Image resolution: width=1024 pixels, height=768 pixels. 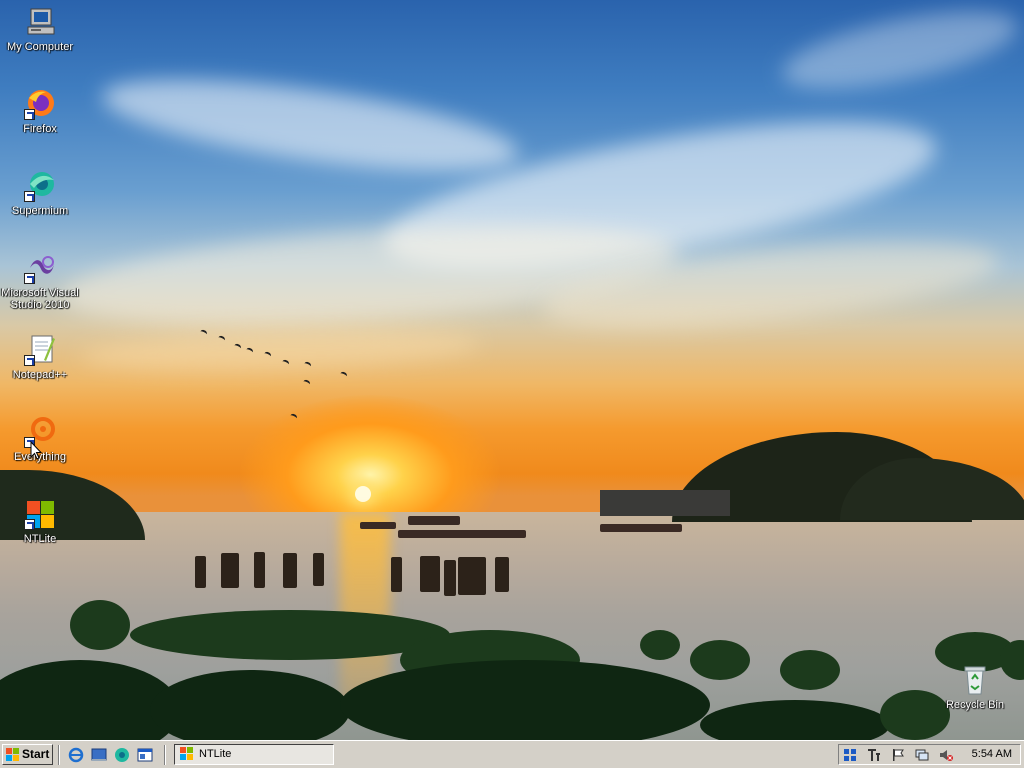 What do you see at coordinates (898, 755) in the screenshot?
I see `flag-icon` at bounding box center [898, 755].